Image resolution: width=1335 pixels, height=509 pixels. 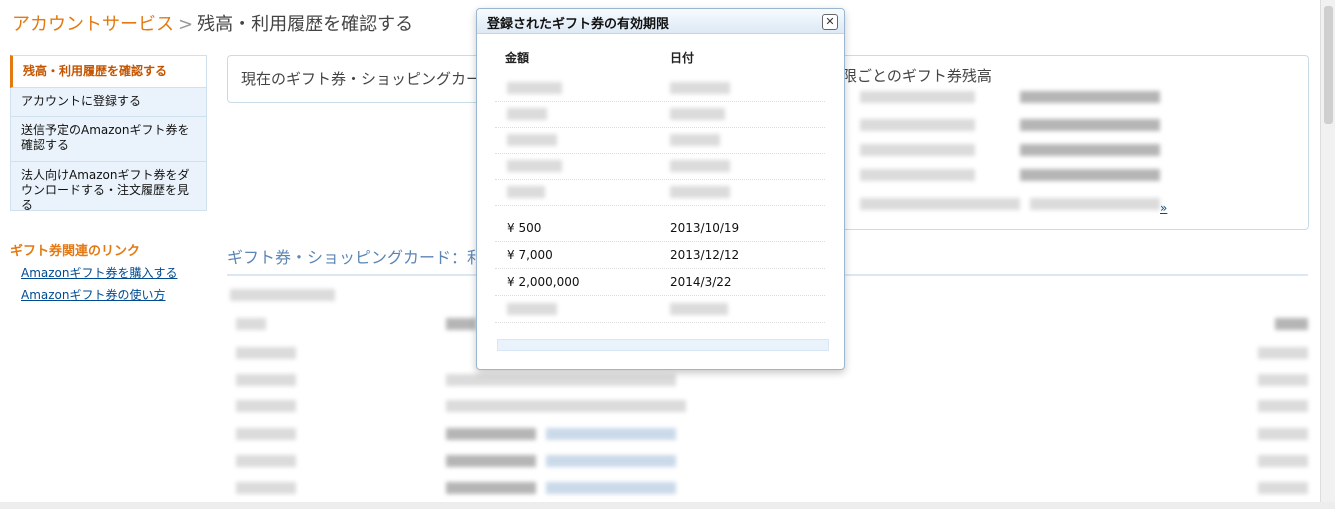 What do you see at coordinates (667, 505) in the screenshot?
I see `bottom-bar` at bounding box center [667, 505].